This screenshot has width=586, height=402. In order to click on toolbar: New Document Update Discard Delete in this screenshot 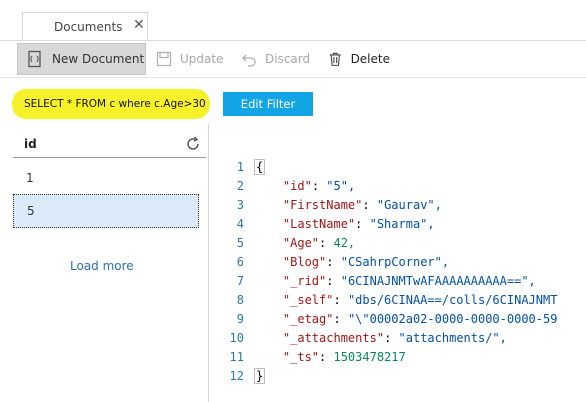, I will do `click(293, 59)`.